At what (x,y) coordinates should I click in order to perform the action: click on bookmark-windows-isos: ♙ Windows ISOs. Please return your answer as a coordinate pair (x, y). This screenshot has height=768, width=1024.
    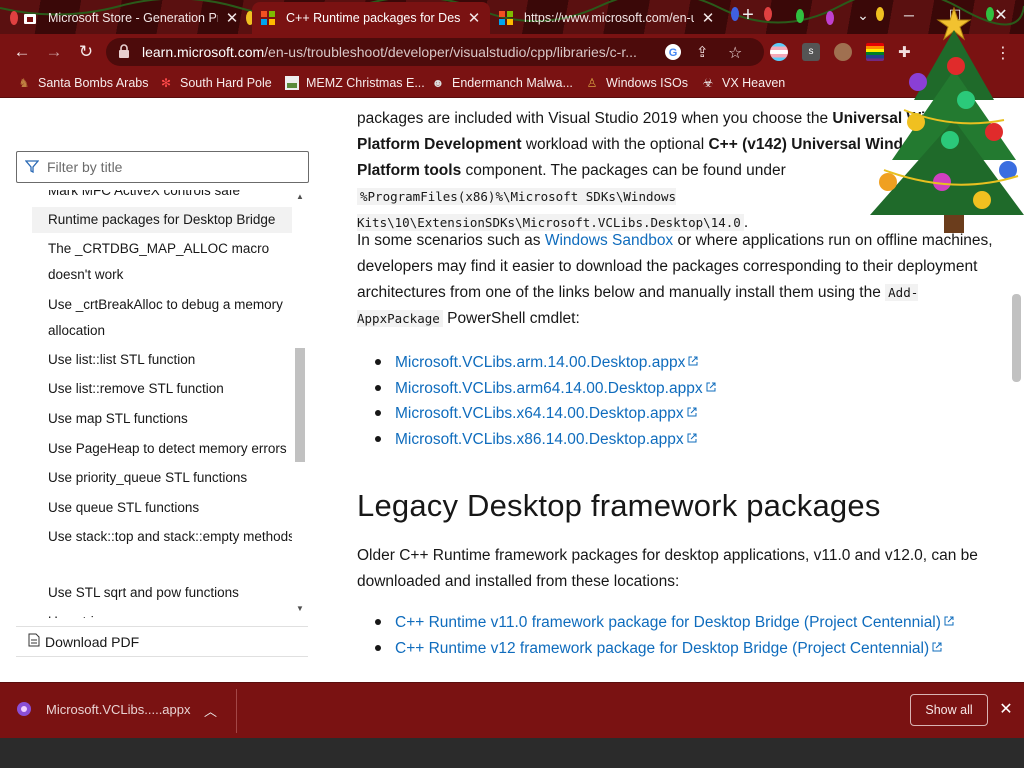
    Looking at the image, I should click on (636, 83).